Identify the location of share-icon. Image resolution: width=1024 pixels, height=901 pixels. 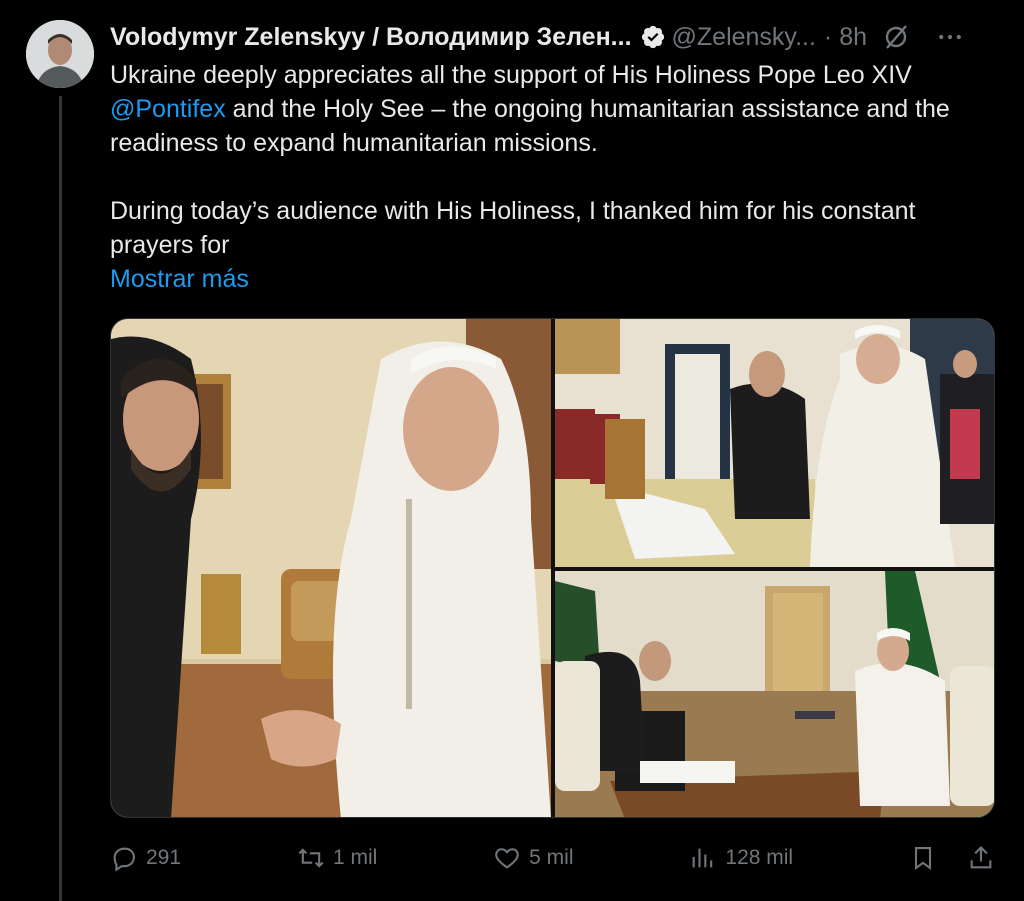
(981, 857).